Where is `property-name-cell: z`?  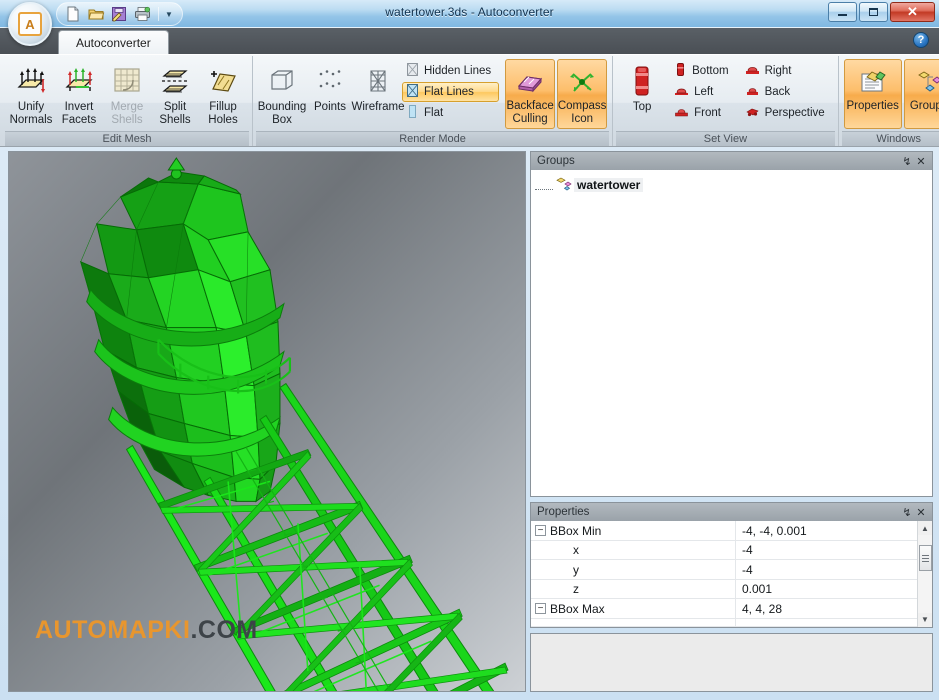 property-name-cell: z is located at coordinates (633, 589).